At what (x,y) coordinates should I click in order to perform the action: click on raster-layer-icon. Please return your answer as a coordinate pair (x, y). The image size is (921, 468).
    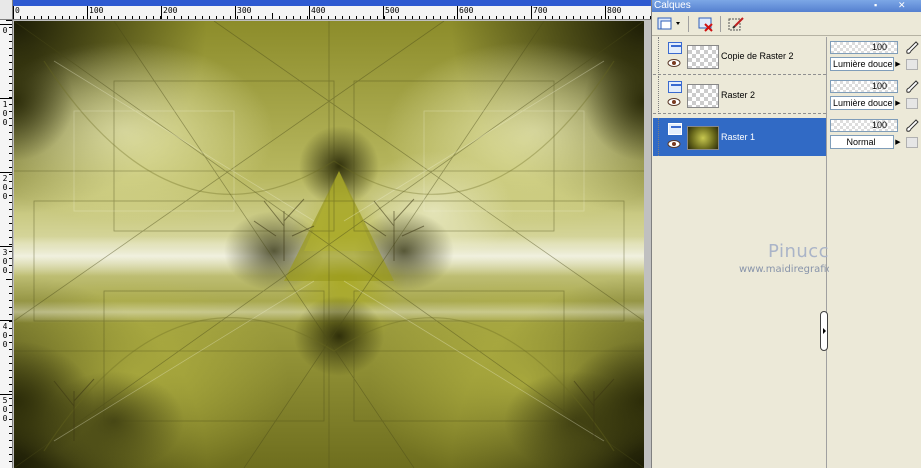
    Looking at the image, I should click on (675, 48).